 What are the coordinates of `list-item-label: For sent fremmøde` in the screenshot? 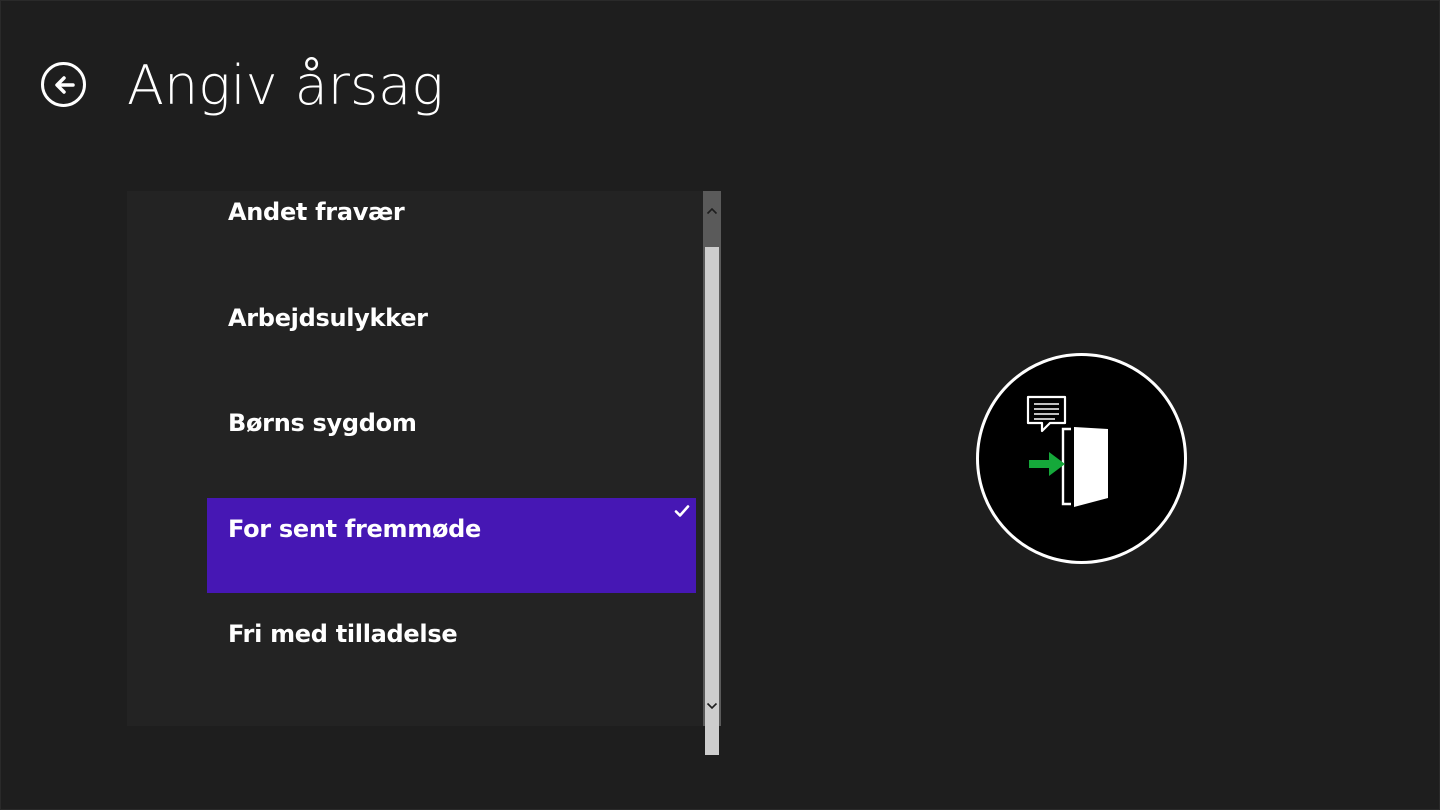 It's located at (354, 529).